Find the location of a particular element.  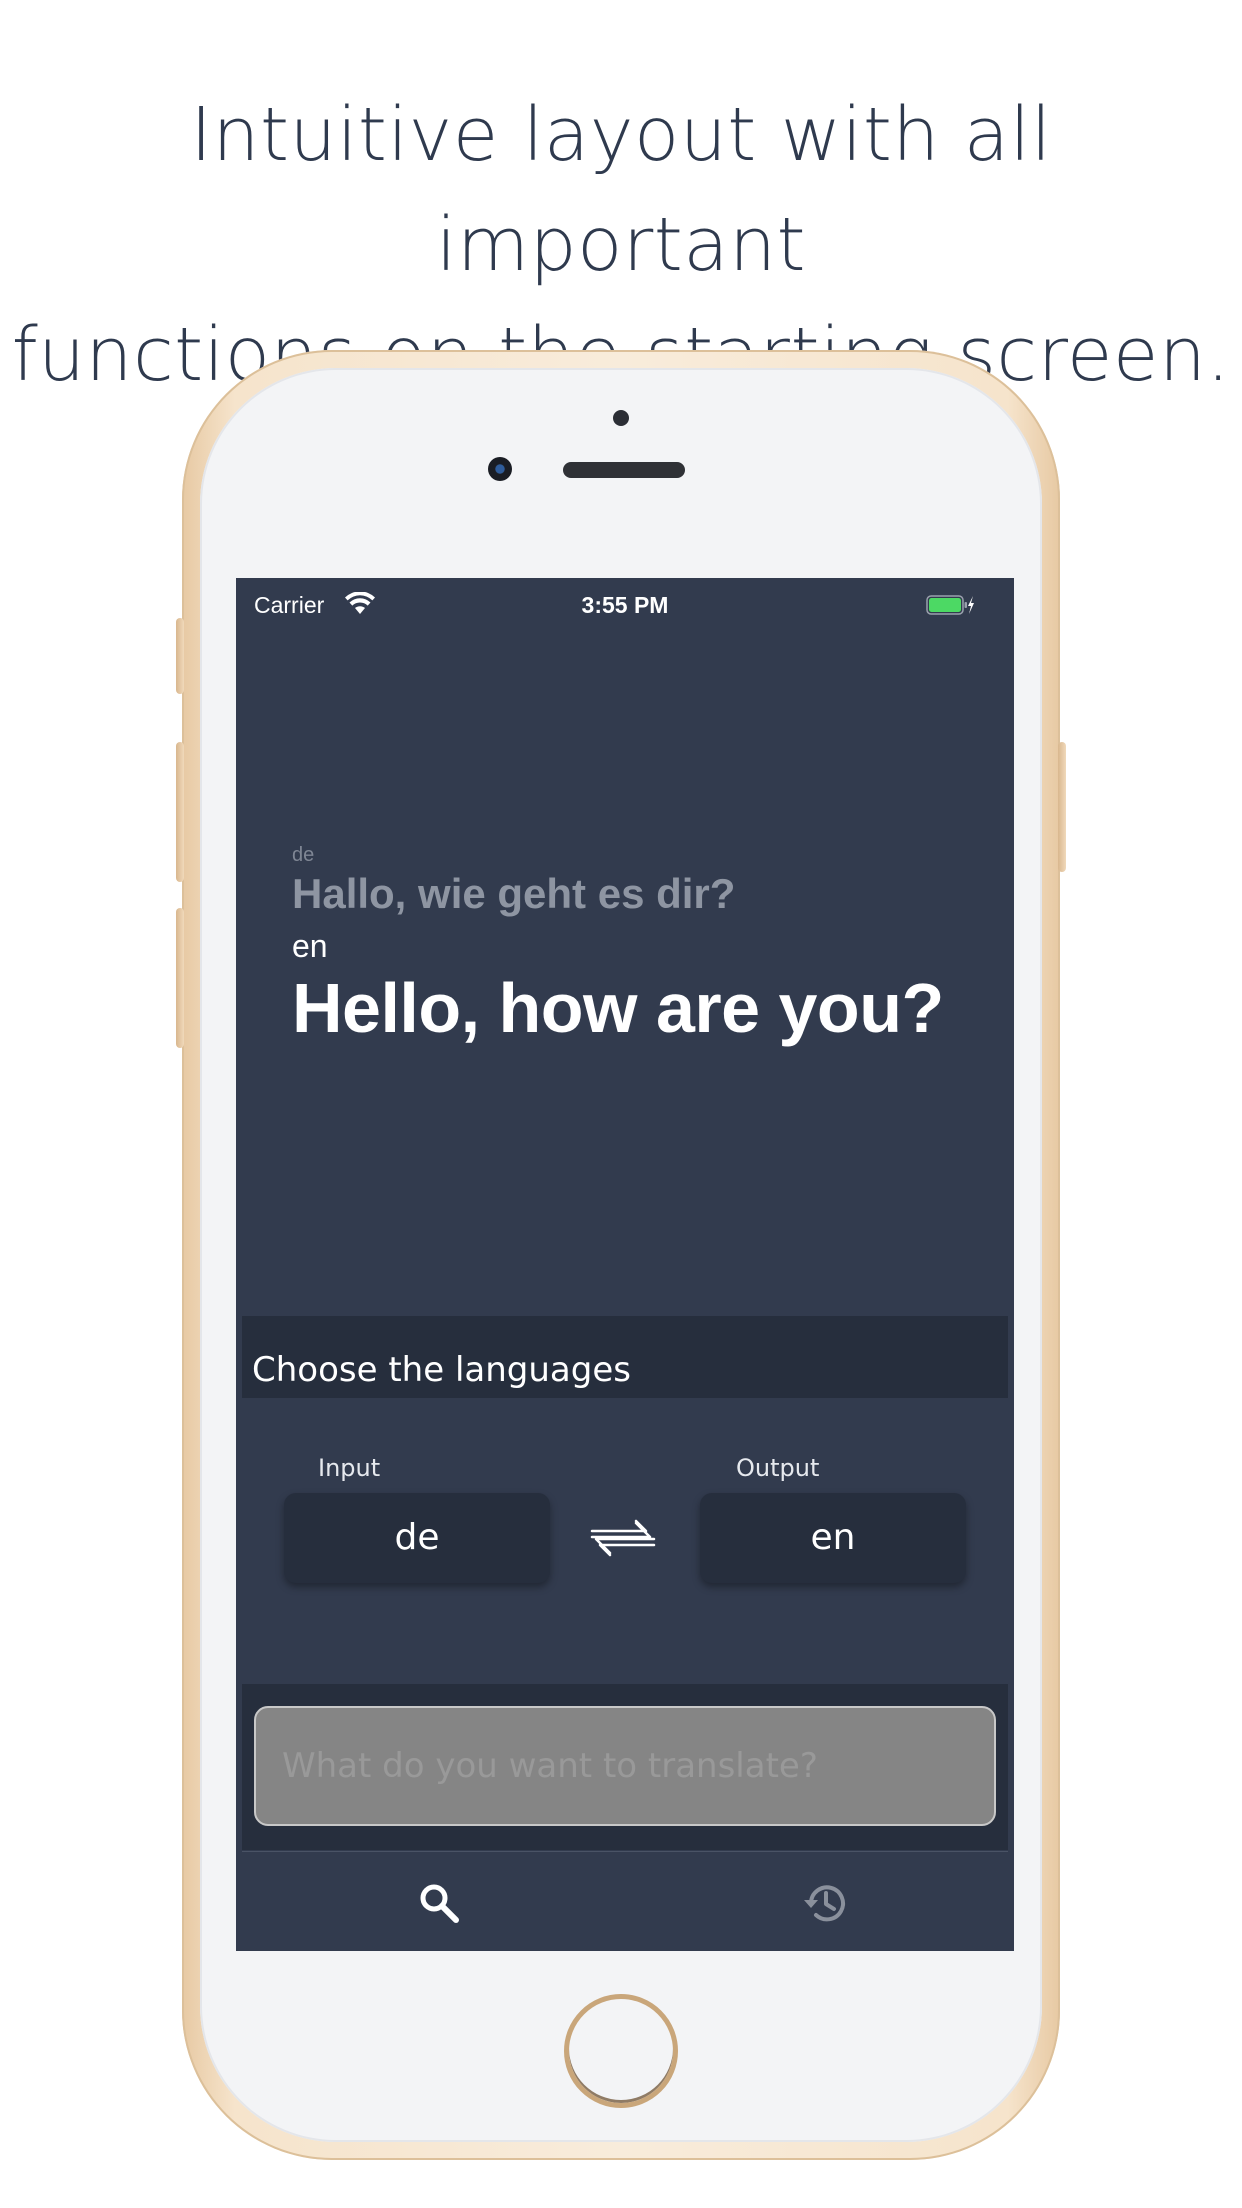

charging-bolt-icon is located at coordinates (971, 605).